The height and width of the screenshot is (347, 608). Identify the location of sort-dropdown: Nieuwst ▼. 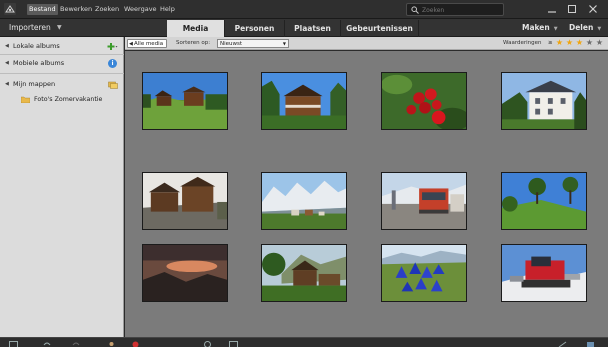
(253, 43).